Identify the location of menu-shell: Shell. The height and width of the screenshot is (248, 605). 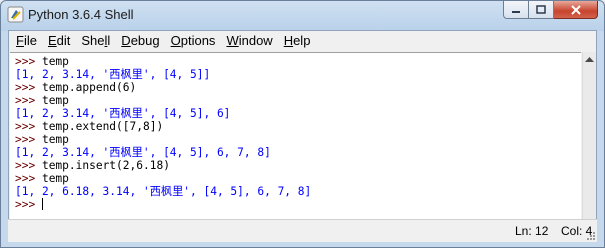
(95, 41).